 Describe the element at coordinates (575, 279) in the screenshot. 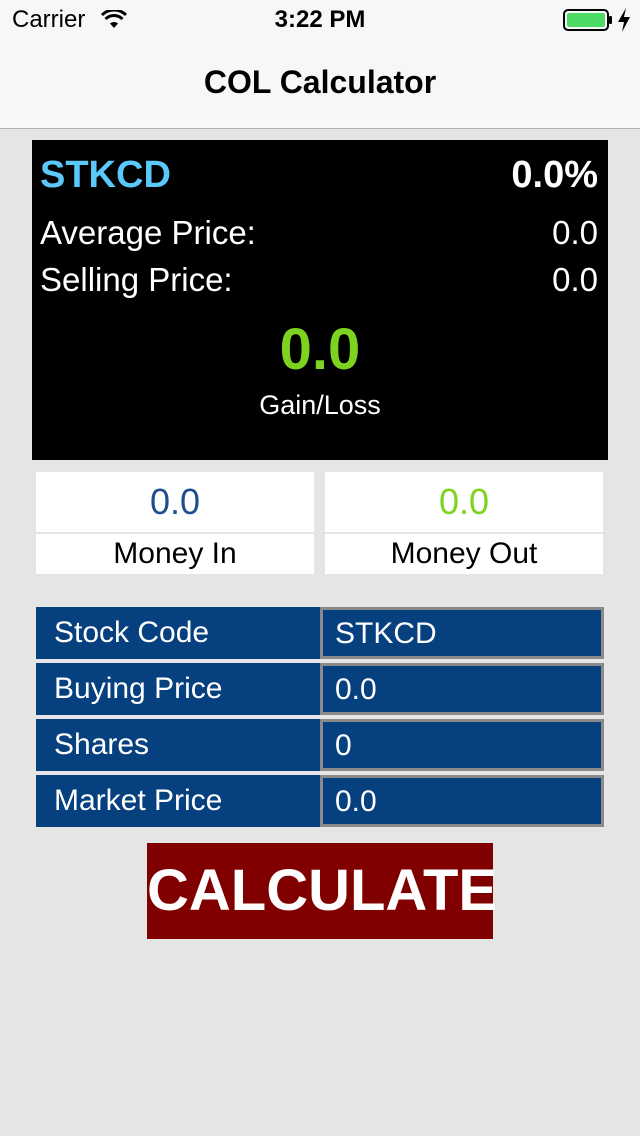

I see `selling-price-value: 0.0` at that location.